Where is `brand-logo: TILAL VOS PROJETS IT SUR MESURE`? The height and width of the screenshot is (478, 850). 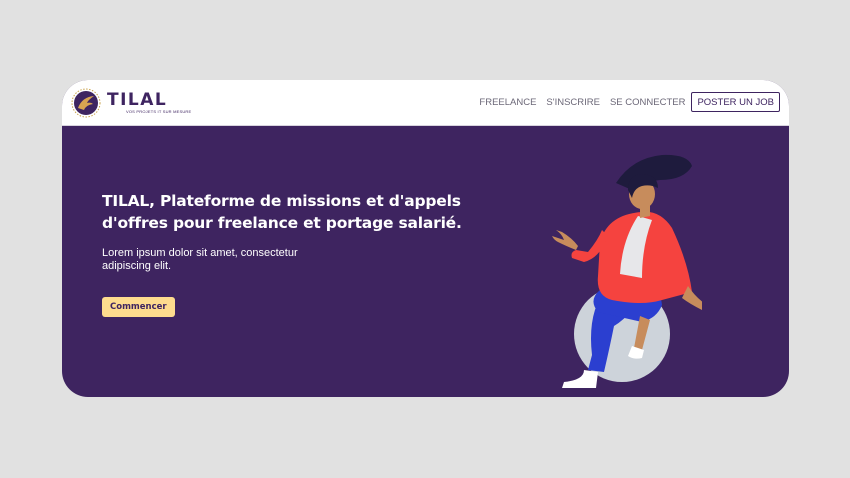 brand-logo: TILAL VOS PROJETS IT SUR MESURE is located at coordinates (136, 103).